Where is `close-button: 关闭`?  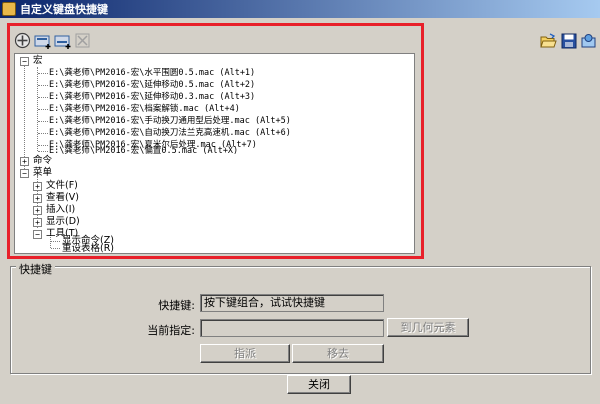 close-button: 关闭 is located at coordinates (319, 384).